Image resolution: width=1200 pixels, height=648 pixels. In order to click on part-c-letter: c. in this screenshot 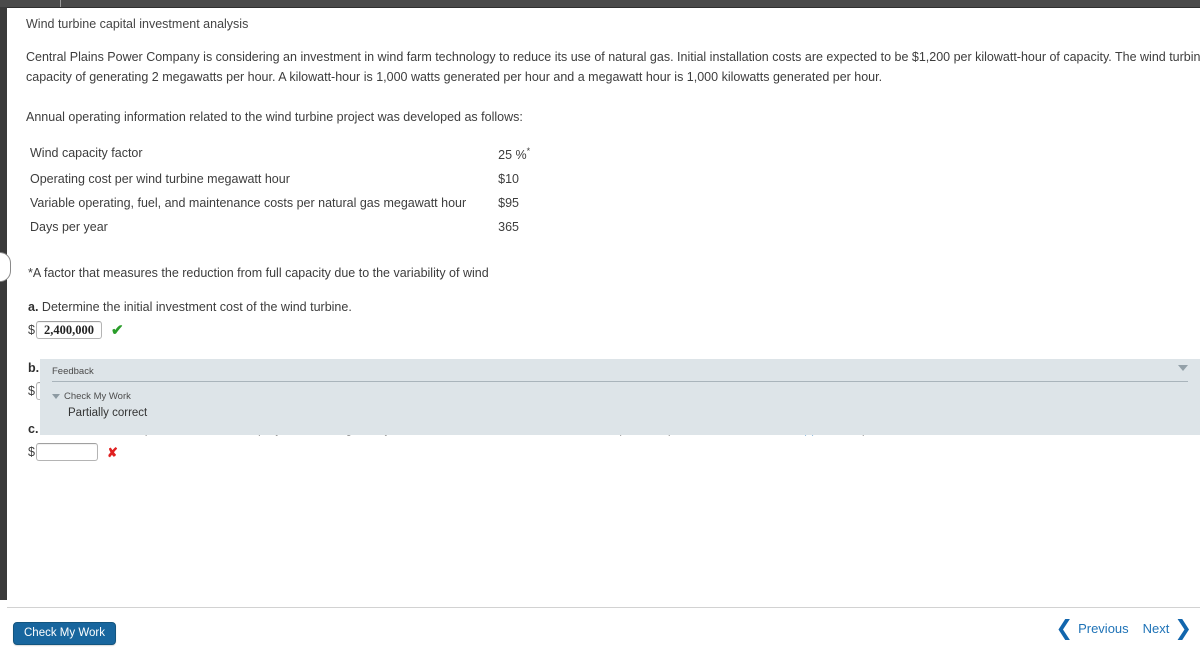, I will do `click(33, 429)`.